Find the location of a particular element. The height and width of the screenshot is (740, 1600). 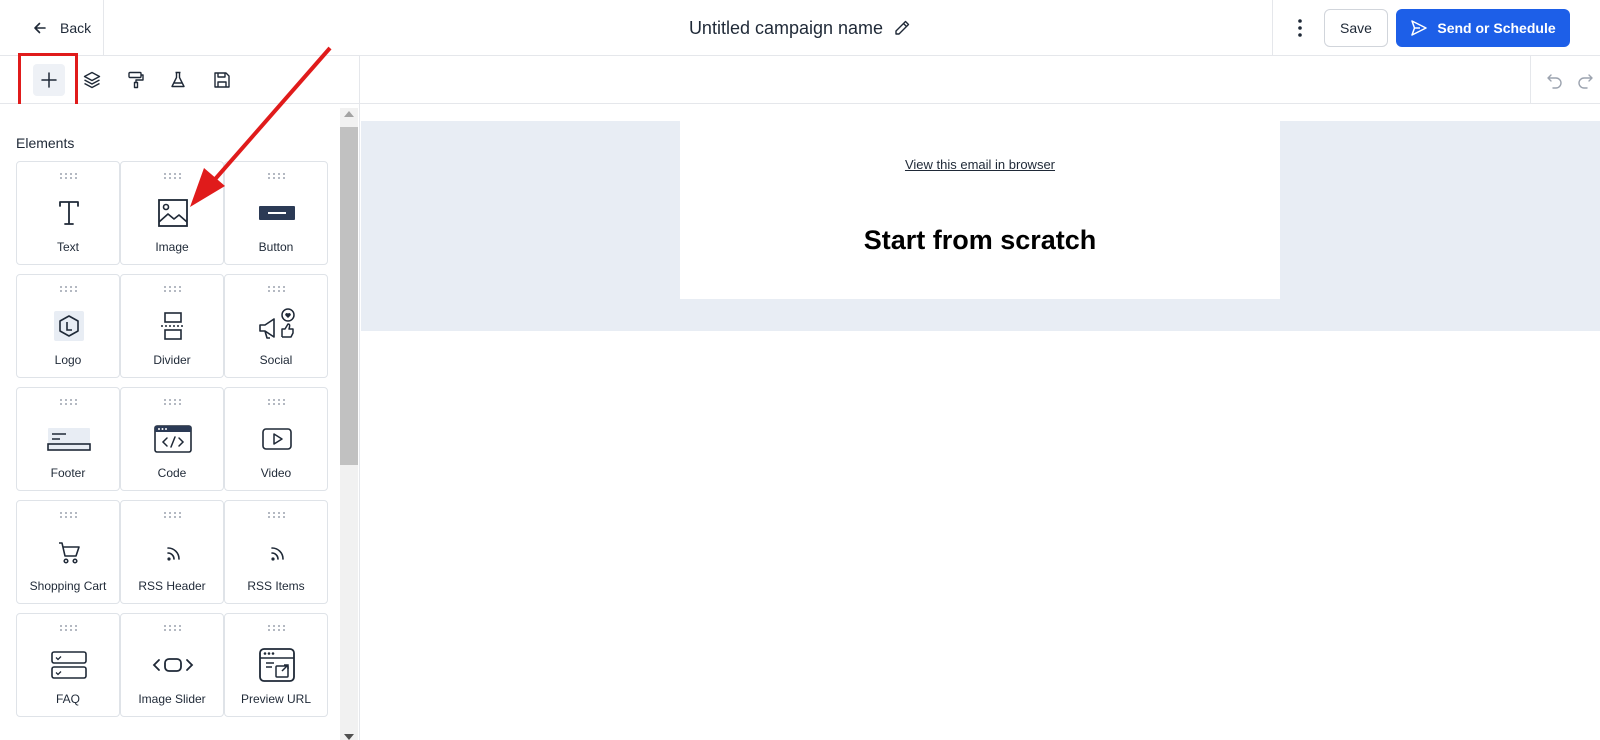

element-card-social: Social is located at coordinates (276, 326).